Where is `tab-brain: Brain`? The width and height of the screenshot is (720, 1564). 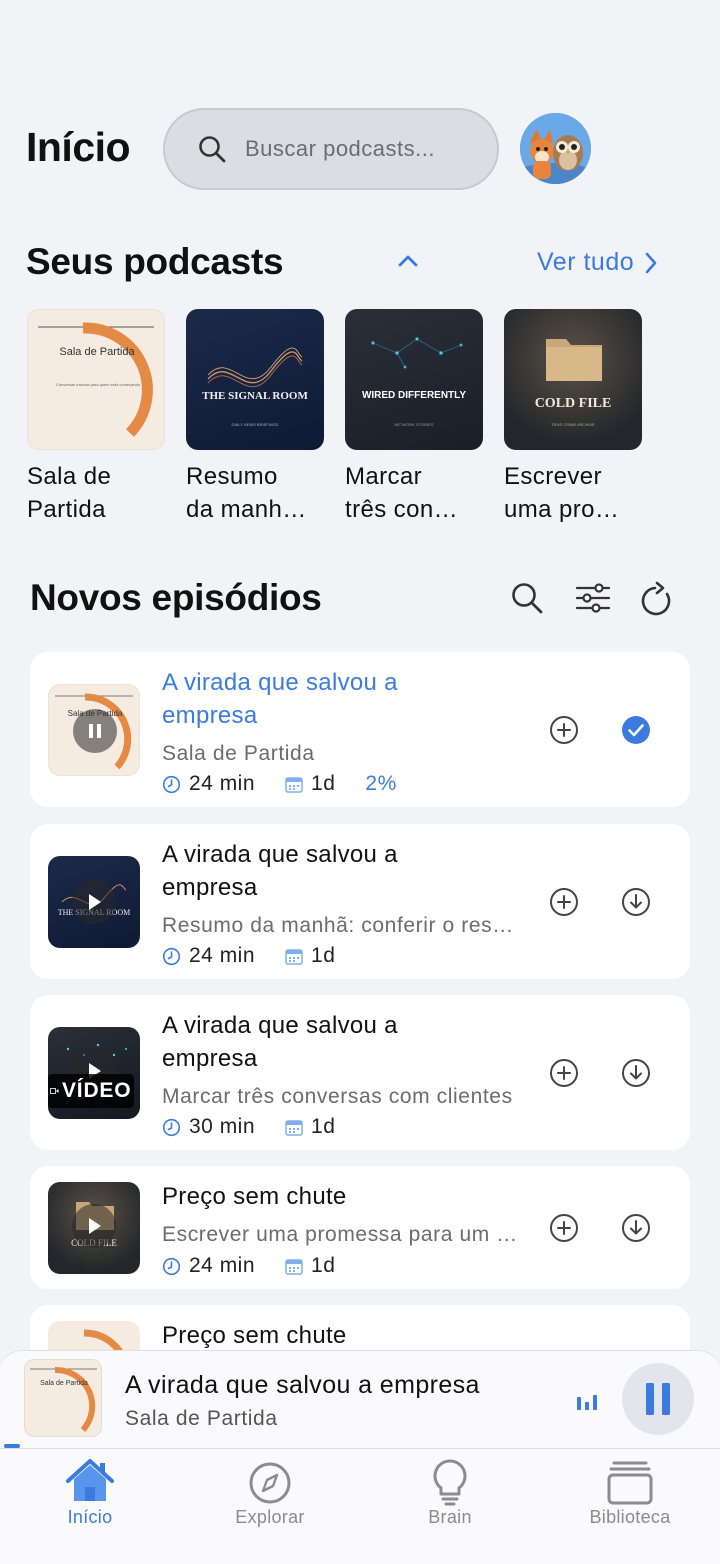 tab-brain: Brain is located at coordinates (450, 1499).